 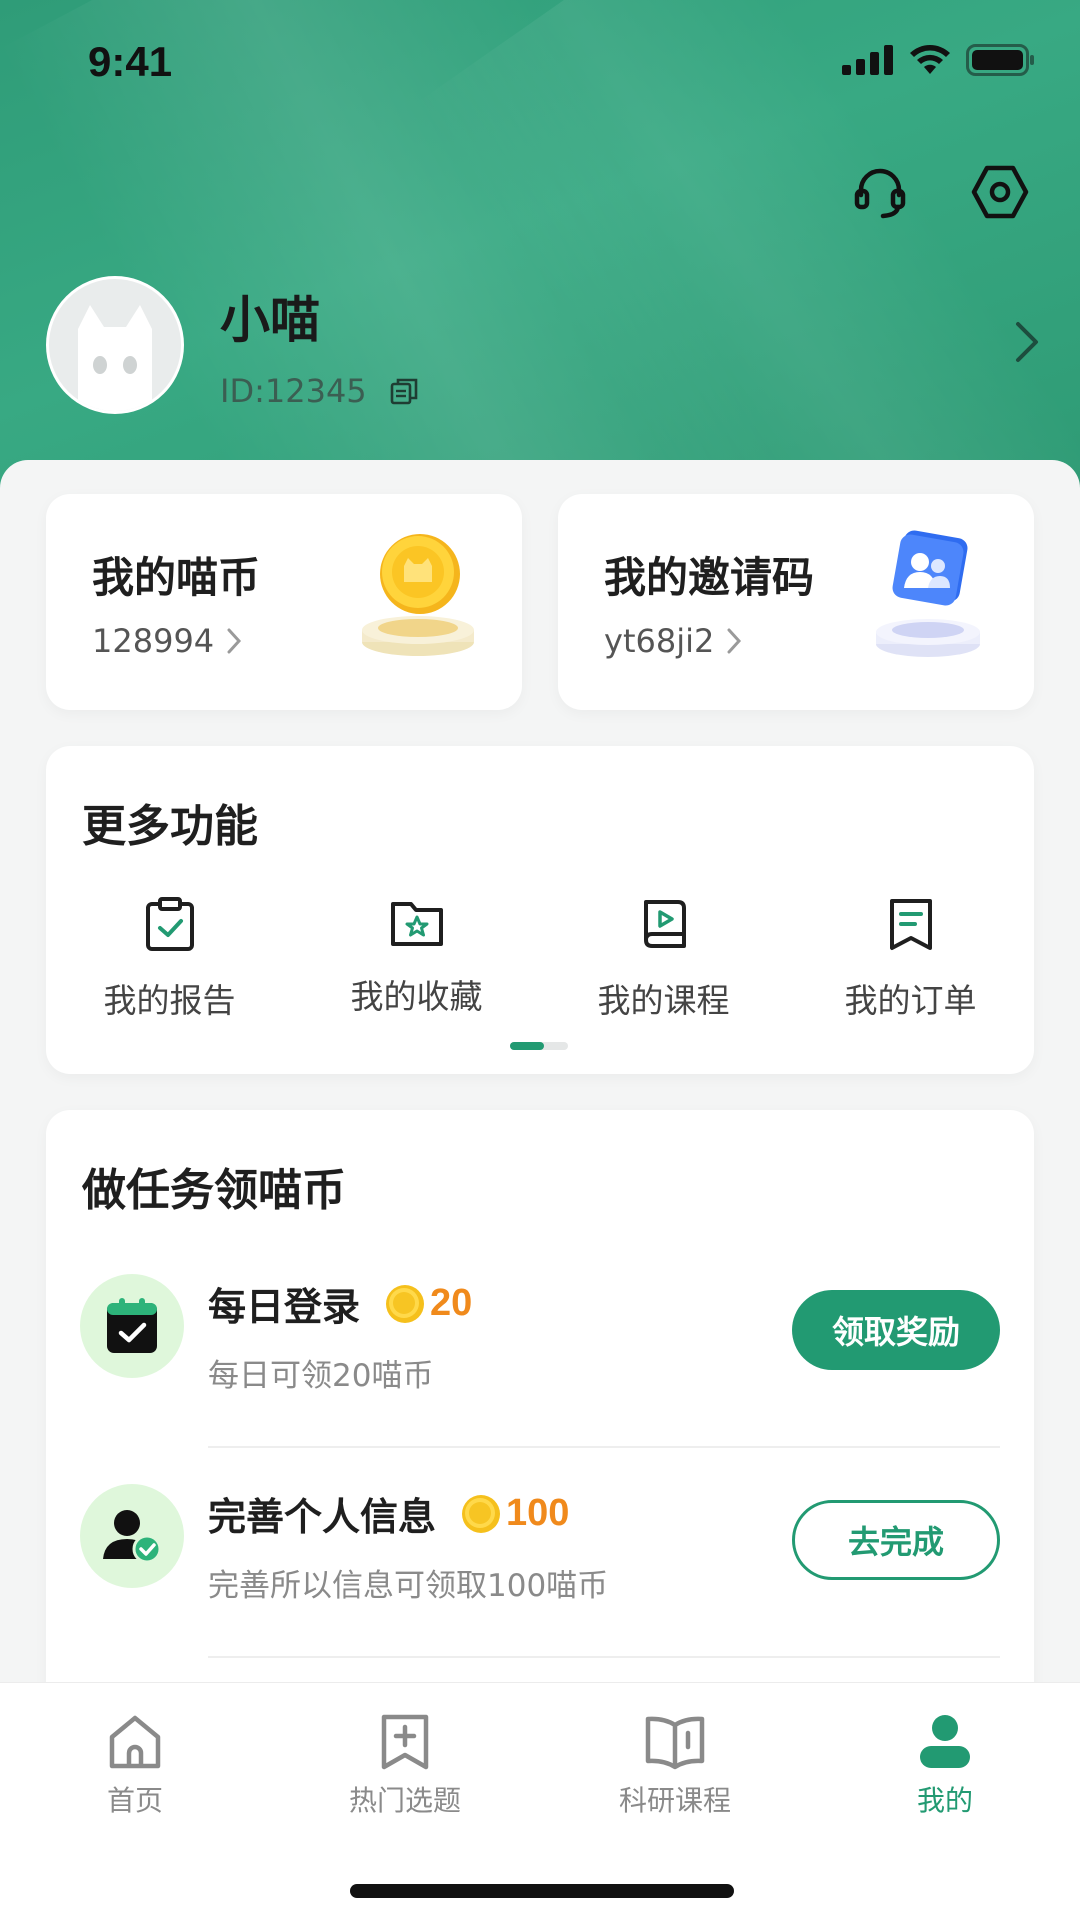 What do you see at coordinates (284, 602) in the screenshot?
I see `coins-card: 我的喵币 128994` at bounding box center [284, 602].